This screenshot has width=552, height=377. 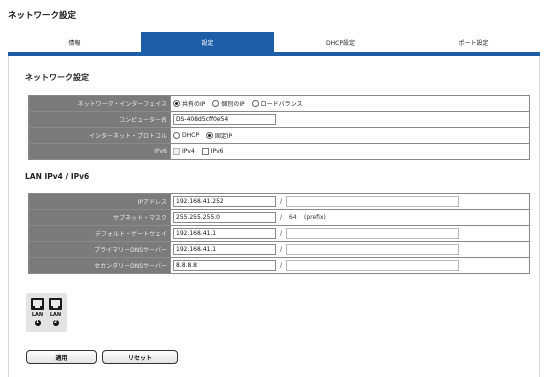 What do you see at coordinates (224, 119) in the screenshot?
I see `computer-name-input: DS-408d5cff0e54` at bounding box center [224, 119].